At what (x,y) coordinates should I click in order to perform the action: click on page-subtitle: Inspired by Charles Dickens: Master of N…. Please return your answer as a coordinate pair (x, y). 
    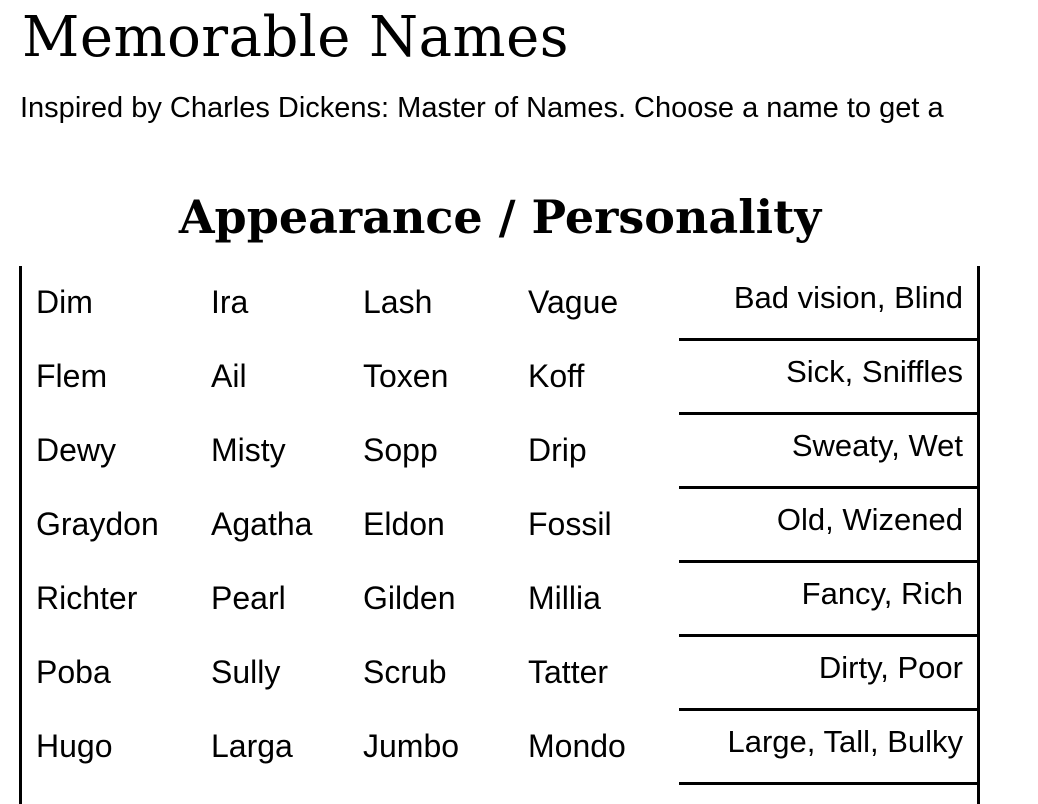
    Looking at the image, I should click on (482, 108).